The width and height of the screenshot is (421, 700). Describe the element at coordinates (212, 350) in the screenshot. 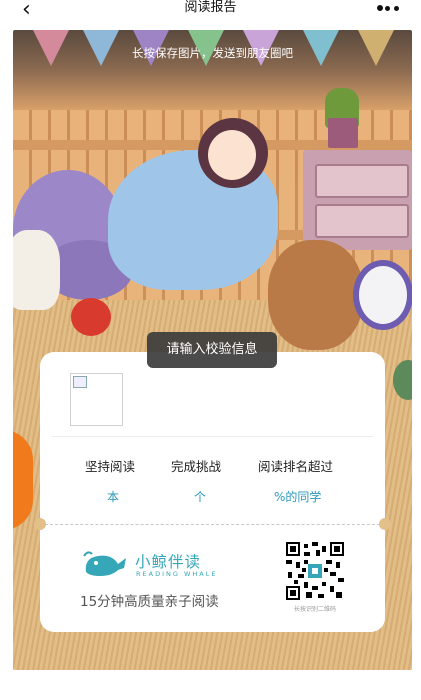

I see `toast-message: 请输入校验信息` at that location.